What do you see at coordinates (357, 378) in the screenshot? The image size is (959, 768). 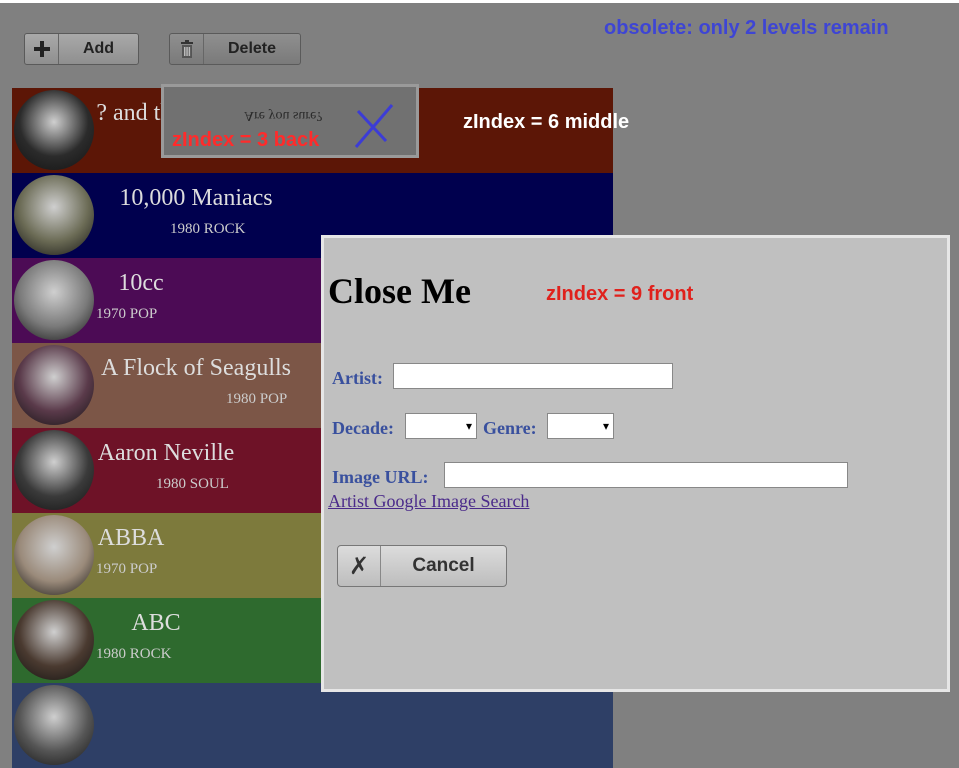 I see `artist-label: Artist:` at bounding box center [357, 378].